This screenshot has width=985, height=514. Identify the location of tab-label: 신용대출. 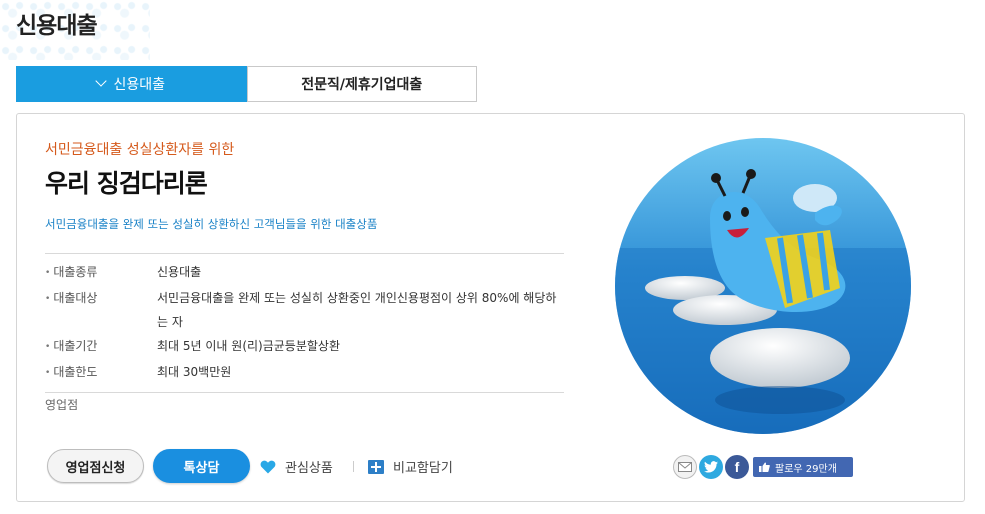
(139, 85).